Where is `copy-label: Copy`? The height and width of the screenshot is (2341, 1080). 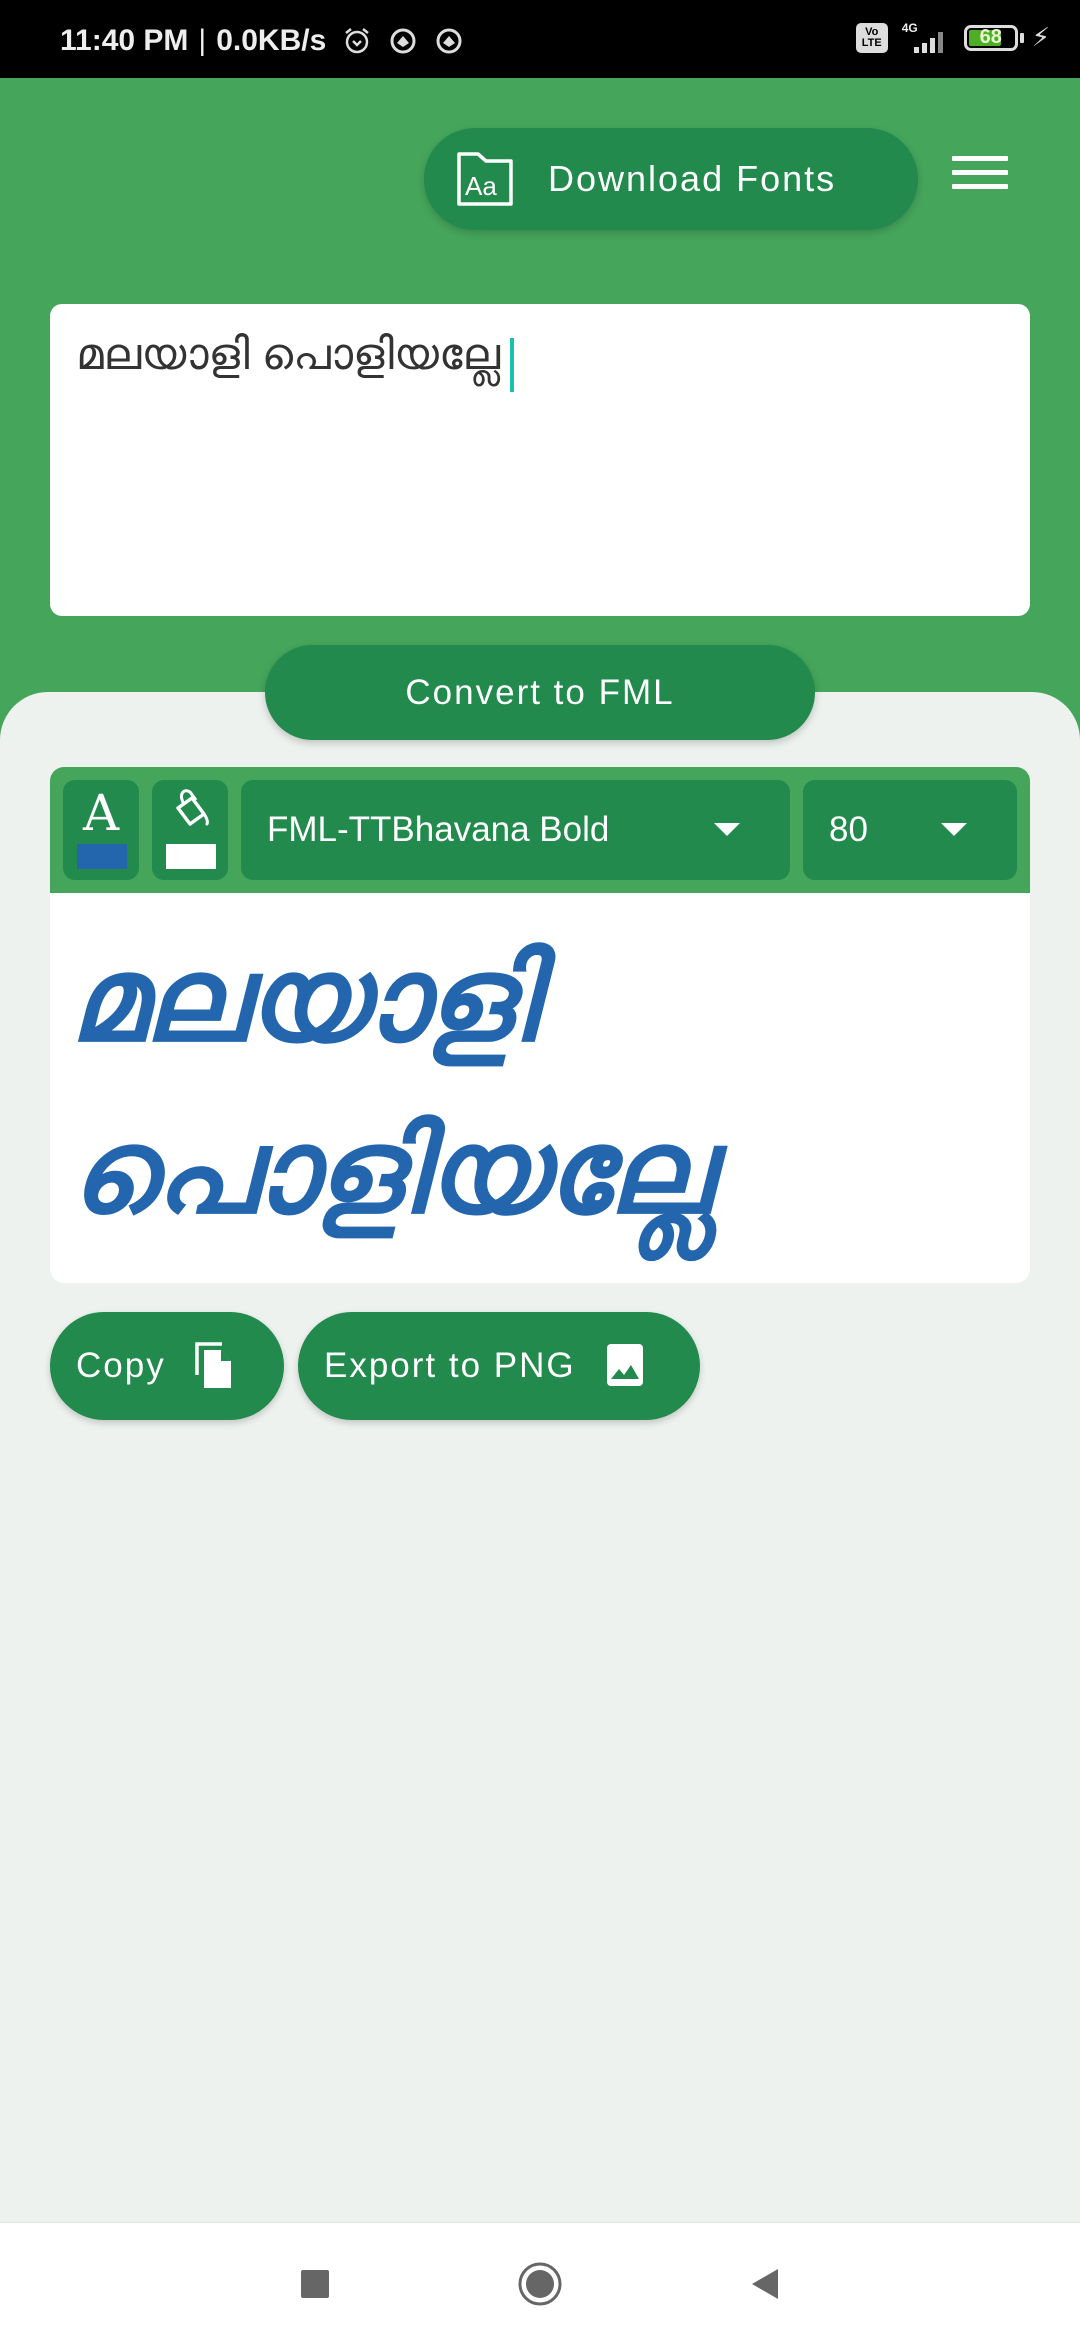
copy-label: Copy is located at coordinates (121, 1365).